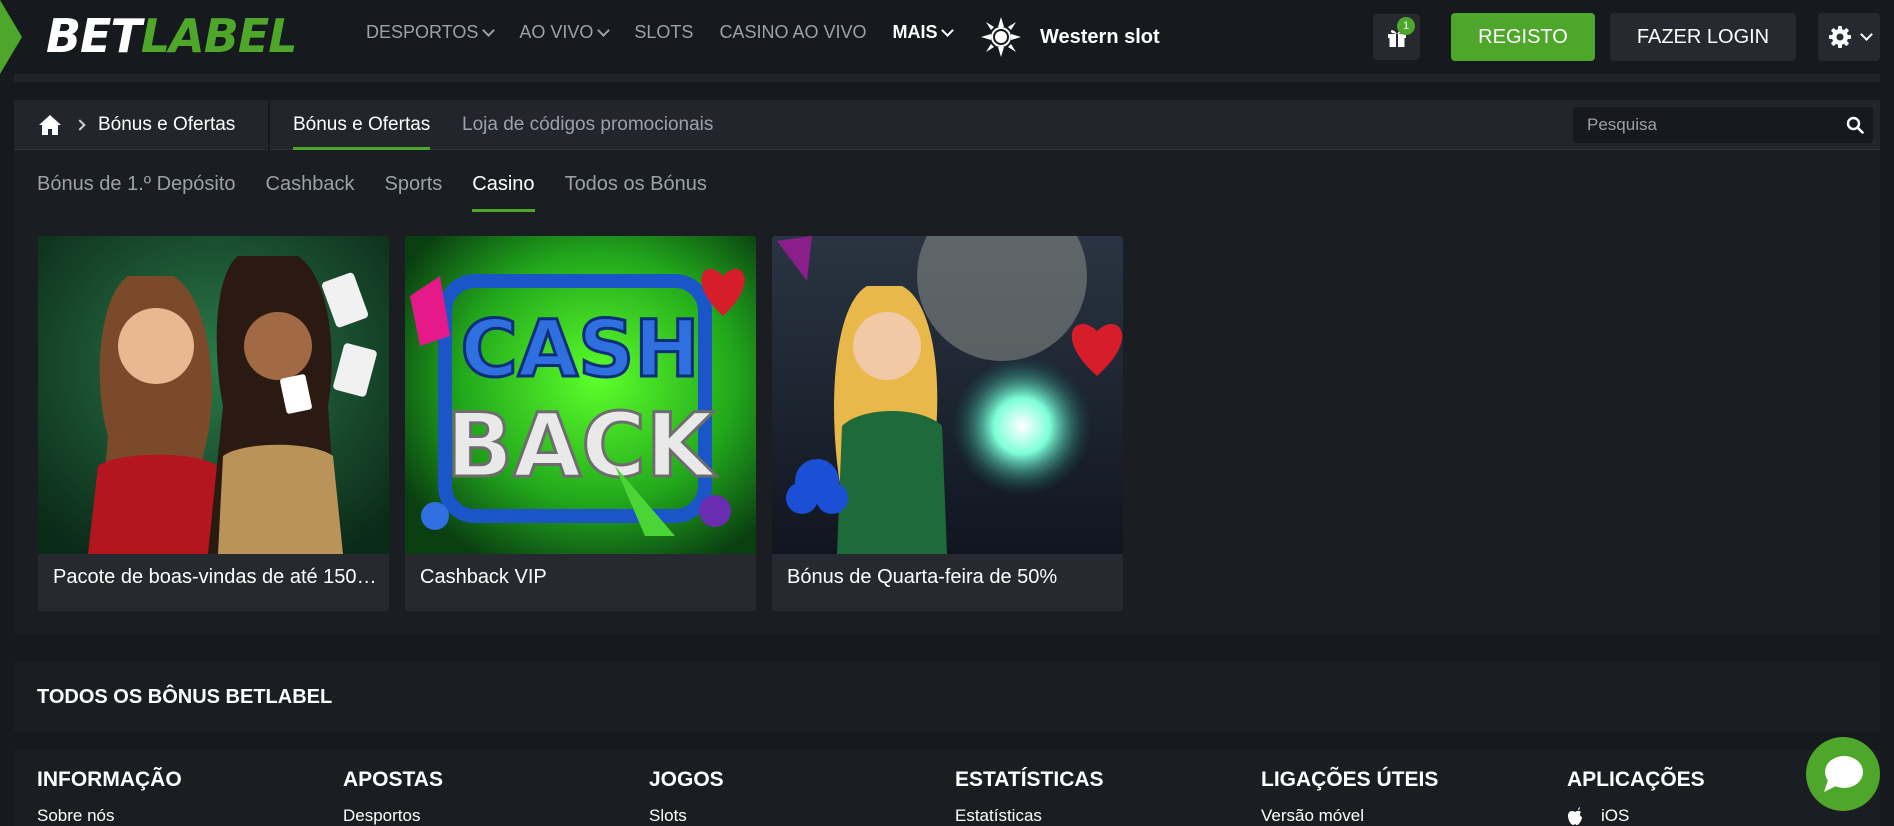 This screenshot has height=826, width=1894. Describe the element at coordinates (80, 125) in the screenshot. I see `chevron-right-icon` at that location.